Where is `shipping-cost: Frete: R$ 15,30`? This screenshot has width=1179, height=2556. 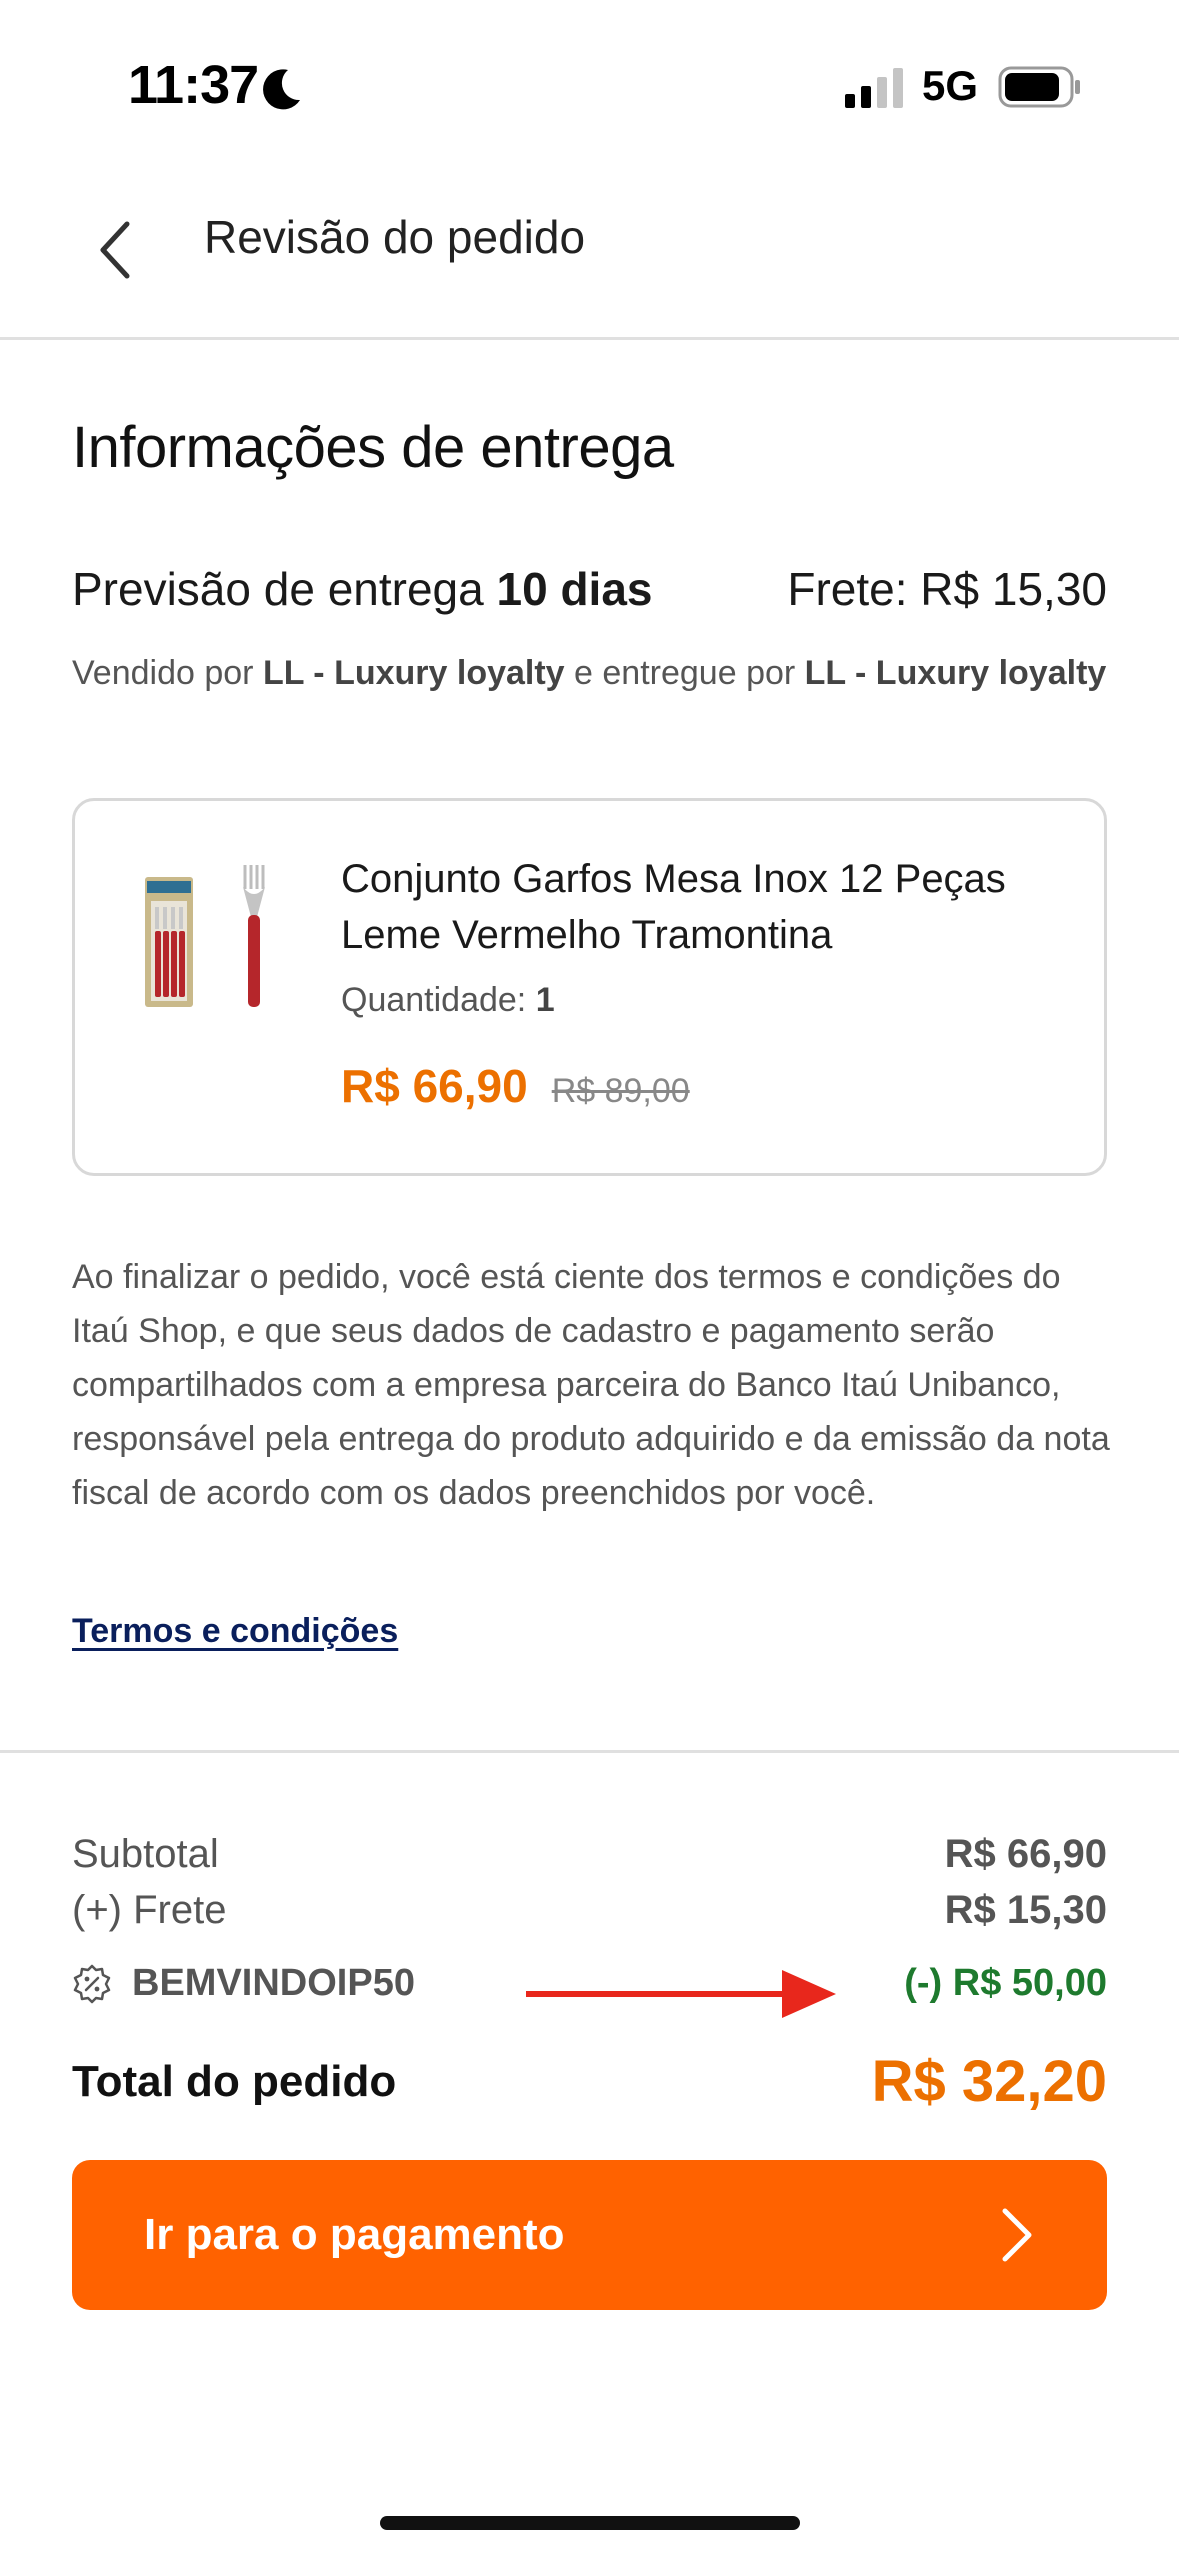 shipping-cost: Frete: R$ 15,30 is located at coordinates (947, 589).